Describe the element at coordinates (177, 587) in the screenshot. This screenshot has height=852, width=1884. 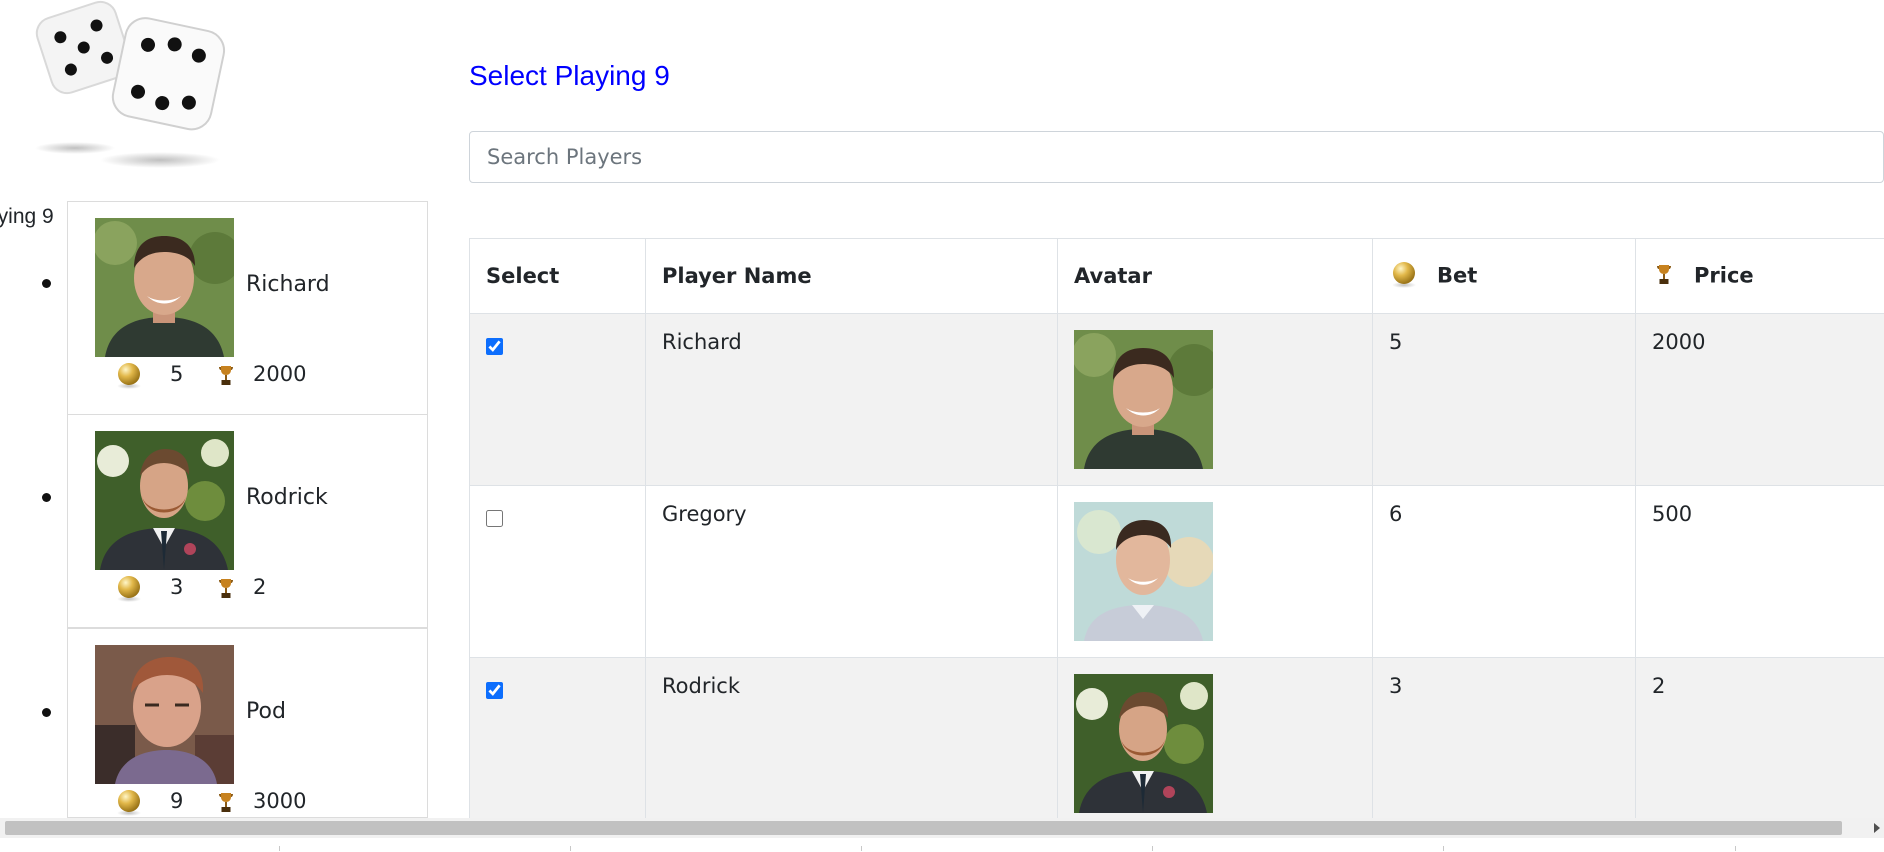
I see `player-bet: 3` at that location.